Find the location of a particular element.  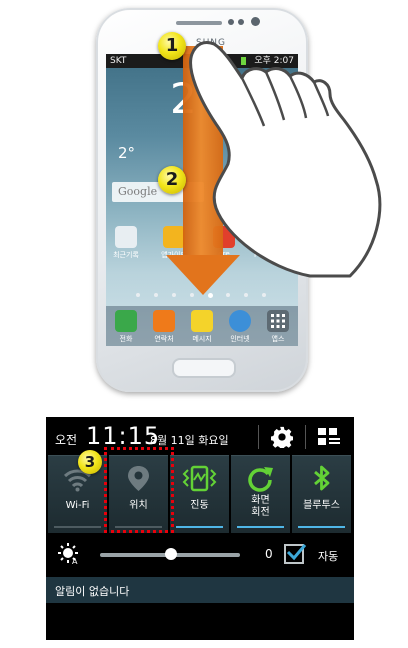

toggle-label-line: 화면 is located at coordinates (260, 500).